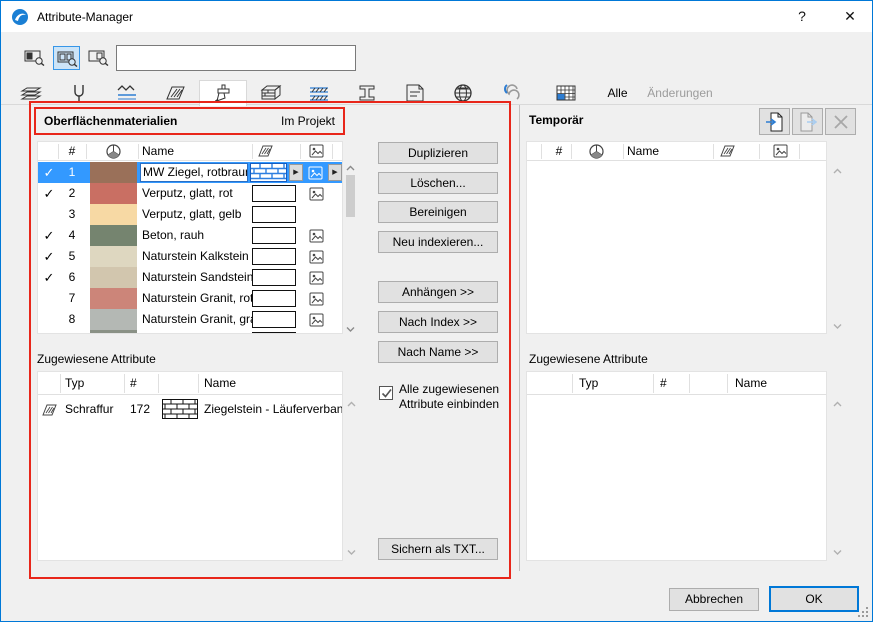  Describe the element at coordinates (438, 153) in the screenshot. I see `duplizieren-button: Duplizieren` at that location.